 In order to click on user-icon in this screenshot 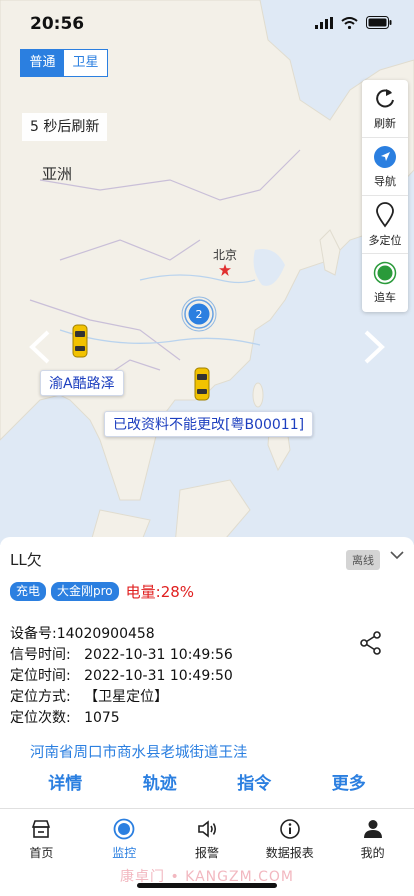, I will do `click(372, 829)`.